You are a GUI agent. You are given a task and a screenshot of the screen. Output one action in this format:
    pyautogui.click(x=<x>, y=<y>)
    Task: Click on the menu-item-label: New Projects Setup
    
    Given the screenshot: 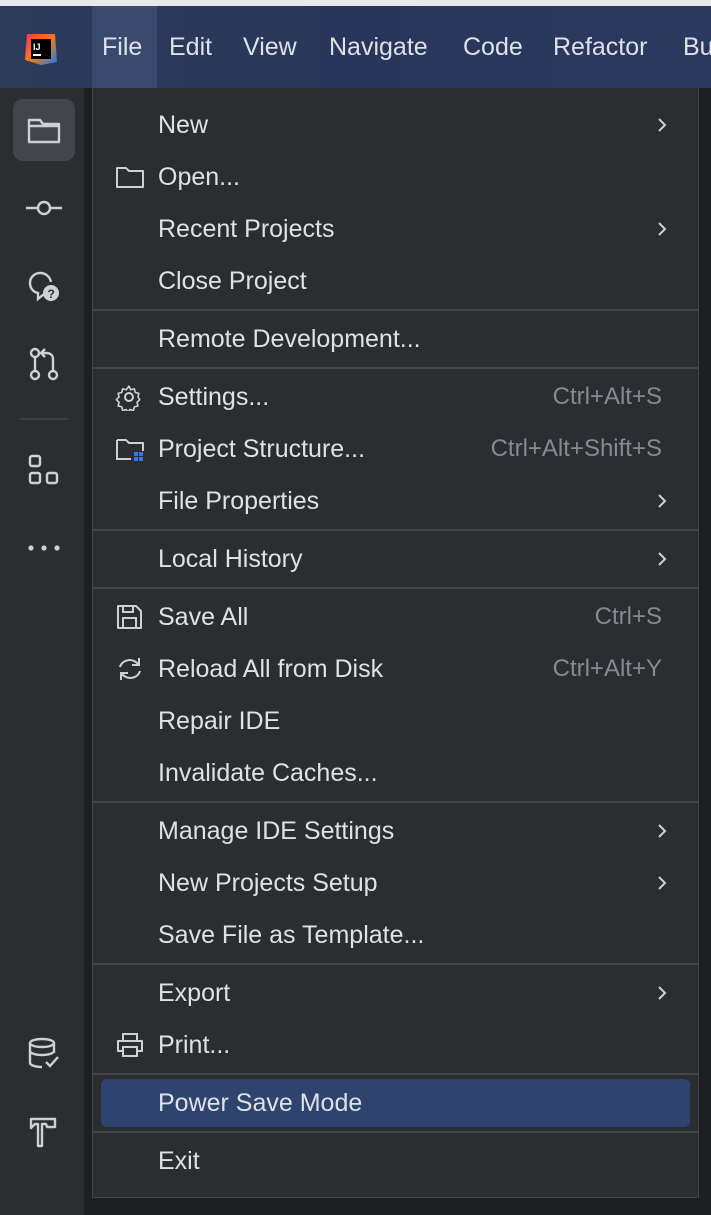 What is the action you would take?
    pyautogui.click(x=268, y=883)
    